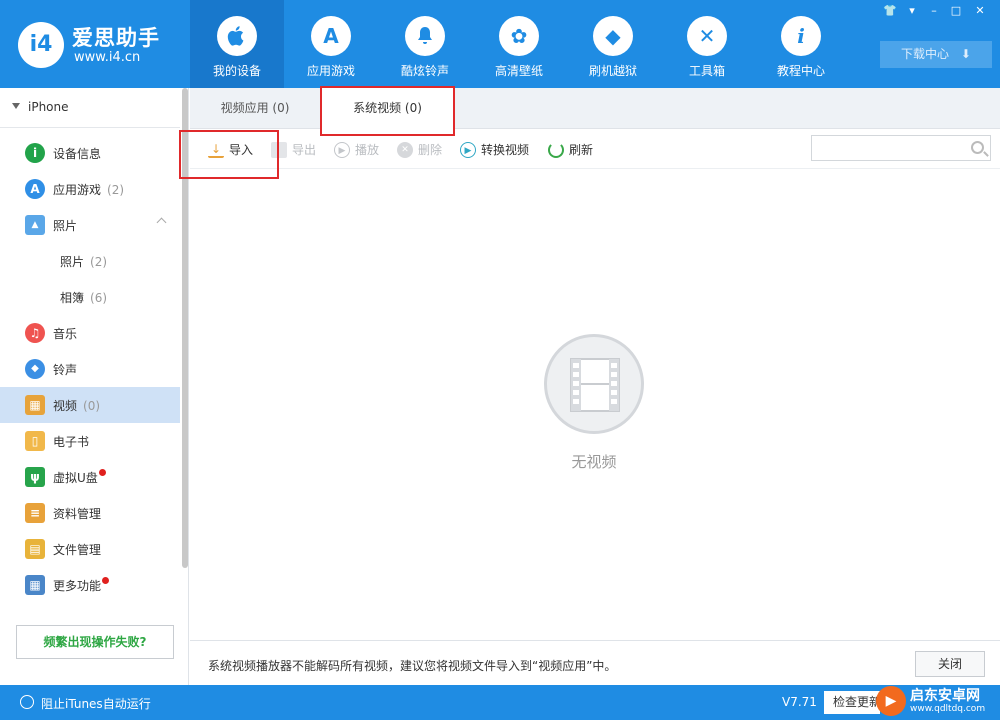  What do you see at coordinates (161, 222) in the screenshot?
I see `chevron-up-icon` at bounding box center [161, 222].